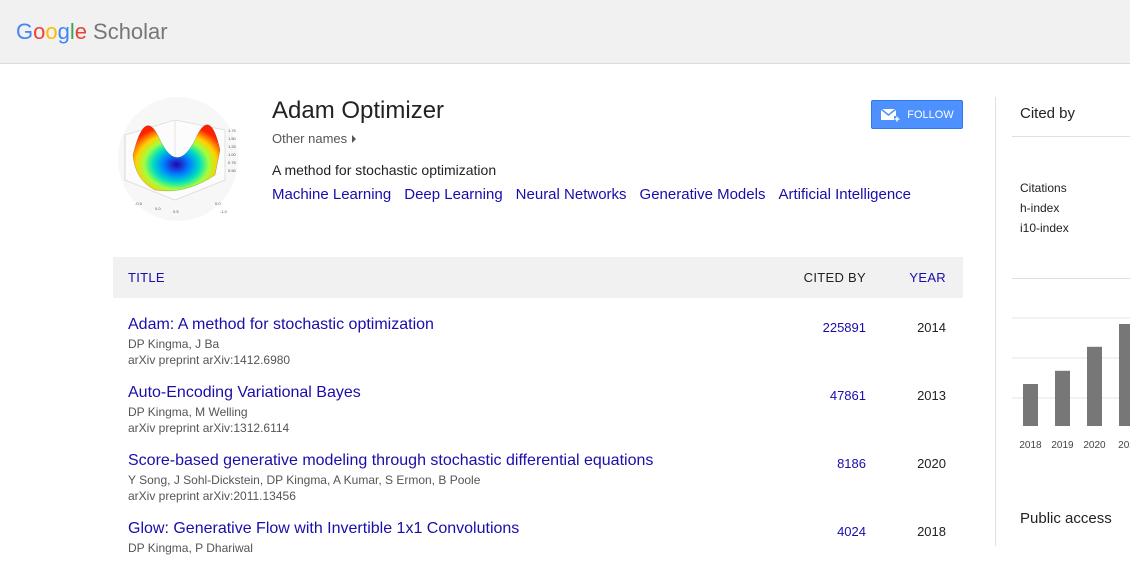  What do you see at coordinates (224, 211) in the screenshot?
I see `svg-text: -1.0` at bounding box center [224, 211].